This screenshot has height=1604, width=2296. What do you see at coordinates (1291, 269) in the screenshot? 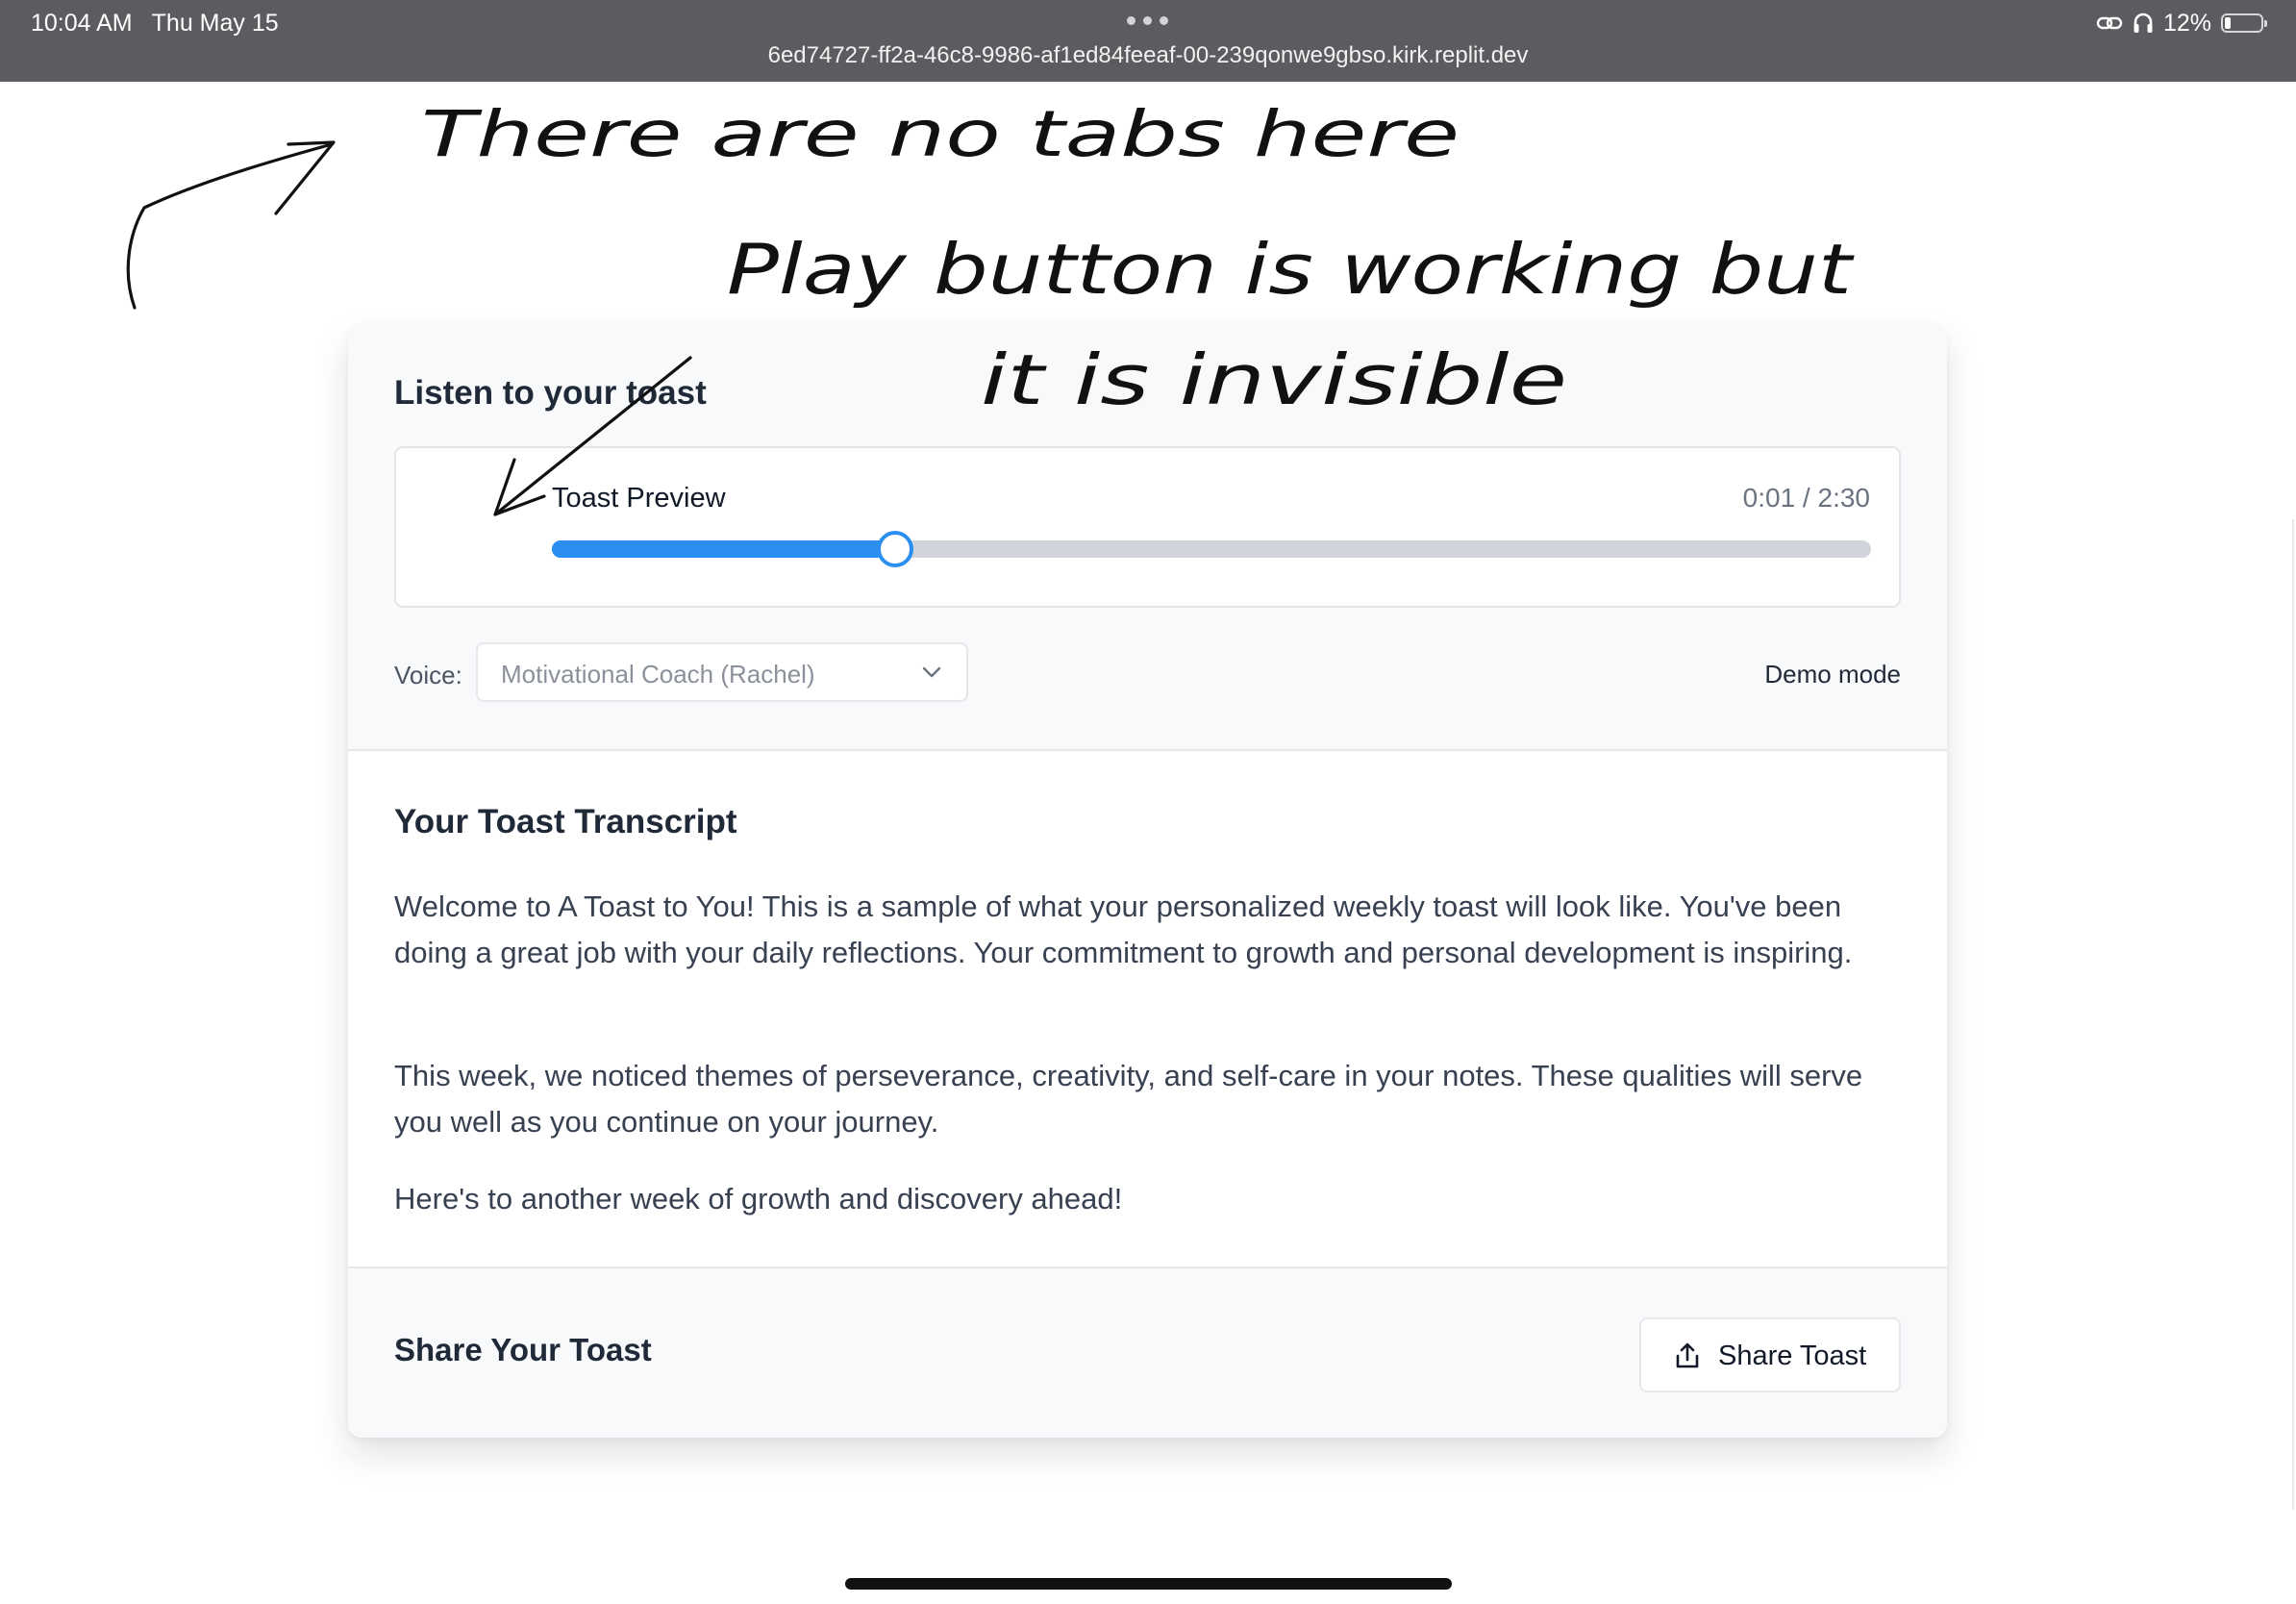
I see `svg-text: Play button is working but` at bounding box center [1291, 269].